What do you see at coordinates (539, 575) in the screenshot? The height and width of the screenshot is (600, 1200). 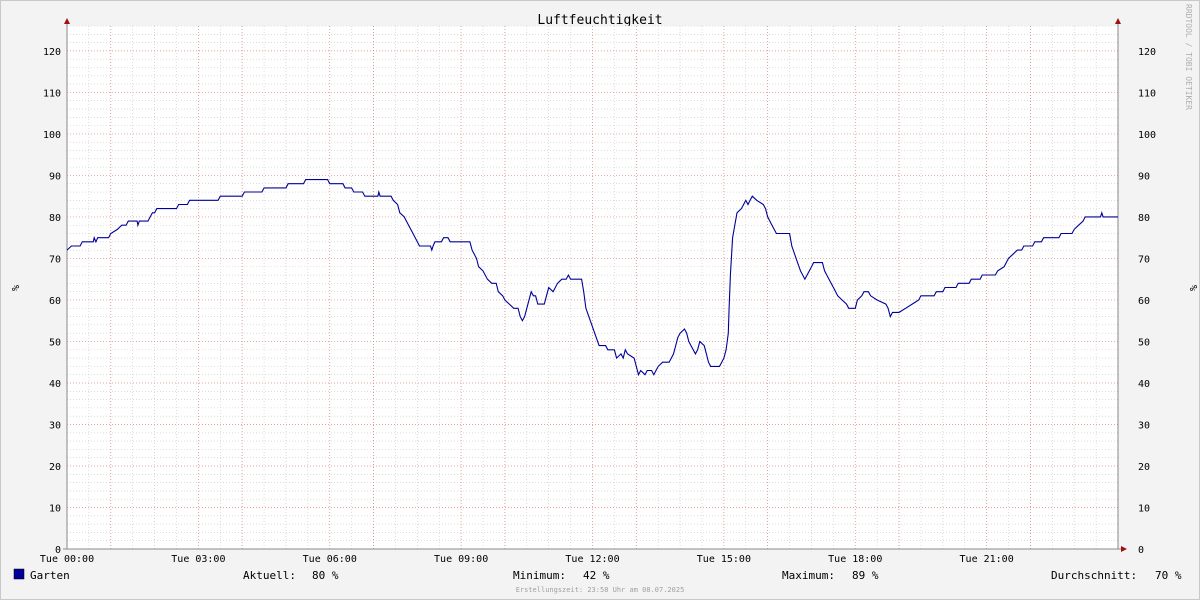 I see `legend-min-label: Minimum:` at bounding box center [539, 575].